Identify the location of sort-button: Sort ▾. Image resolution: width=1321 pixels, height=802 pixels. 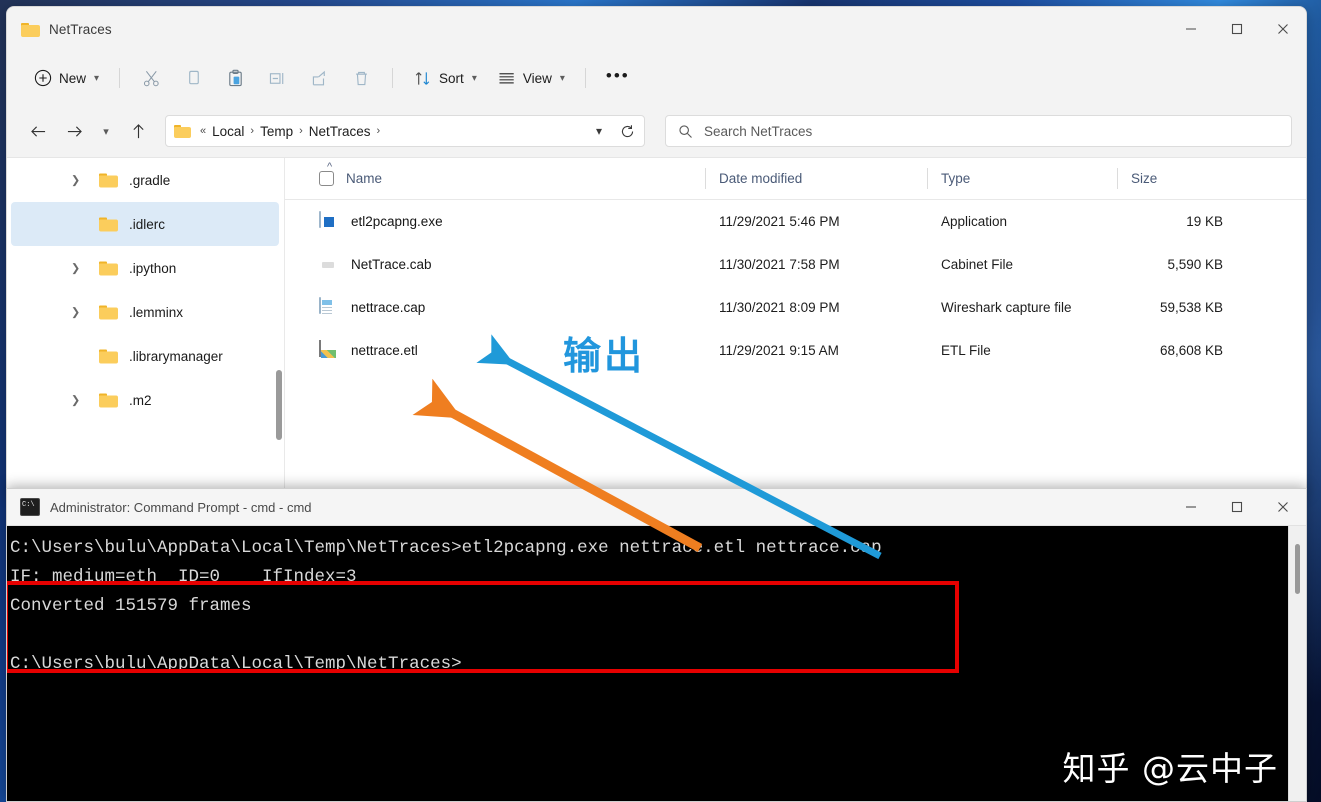
(445, 78).